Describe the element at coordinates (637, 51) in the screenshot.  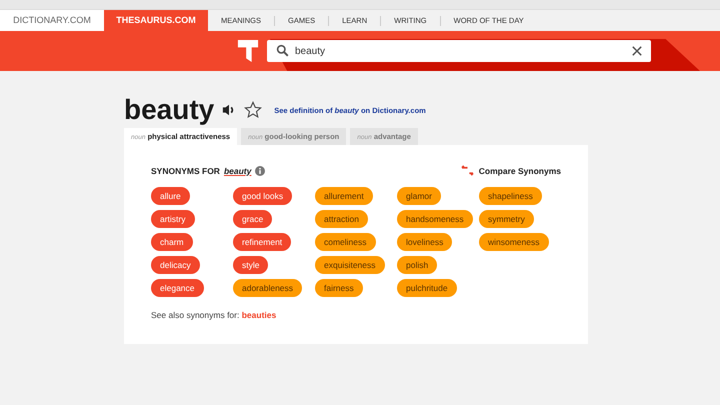
I see `close-icon` at that location.